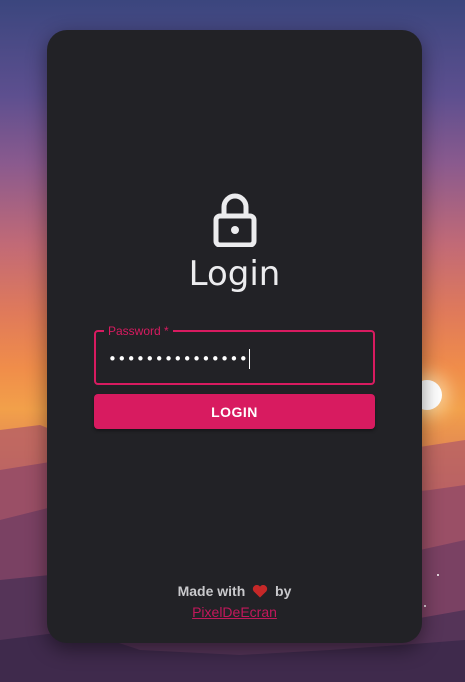 The width and height of the screenshot is (465, 682). Describe the element at coordinates (235, 220) in the screenshot. I see `lock-icon` at that location.